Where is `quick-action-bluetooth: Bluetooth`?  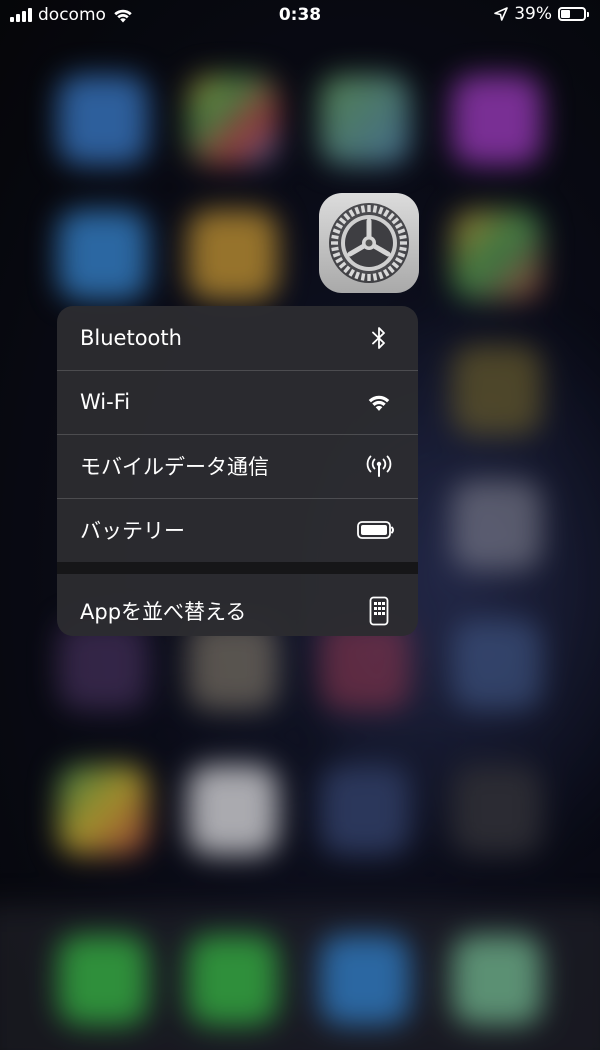 quick-action-bluetooth: Bluetooth is located at coordinates (237, 338).